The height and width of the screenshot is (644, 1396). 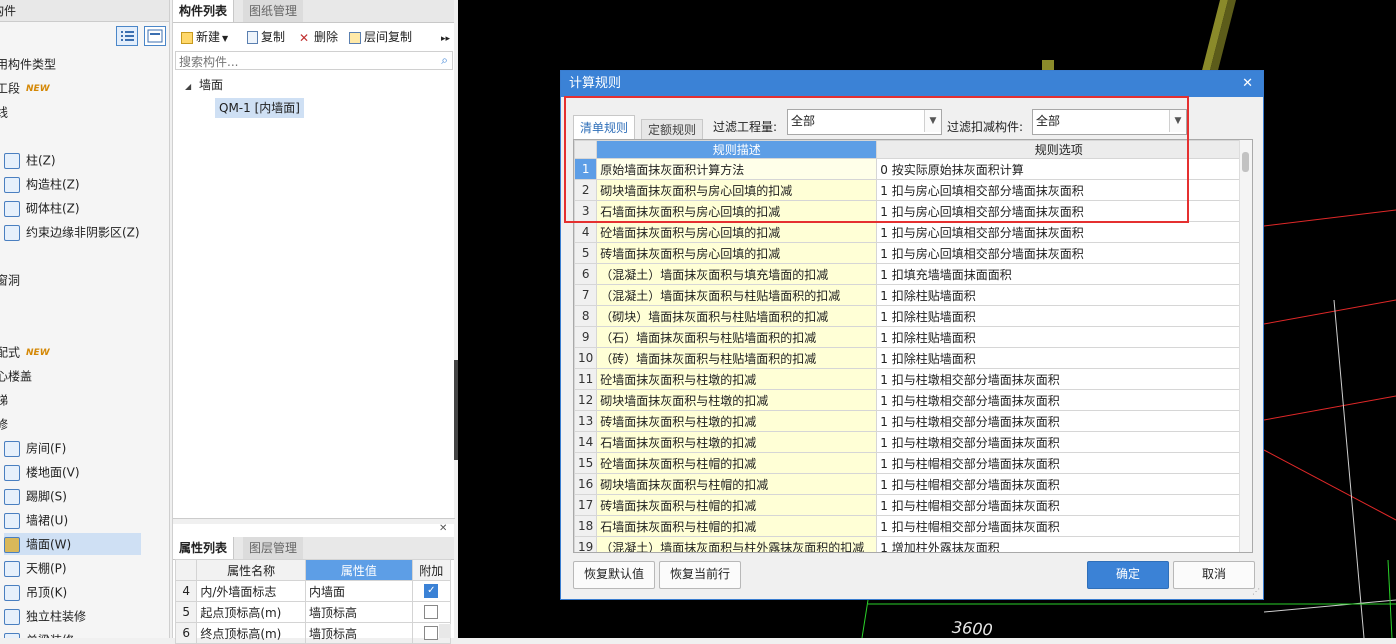 I want to click on row-number: 9, so click(x=586, y=337).